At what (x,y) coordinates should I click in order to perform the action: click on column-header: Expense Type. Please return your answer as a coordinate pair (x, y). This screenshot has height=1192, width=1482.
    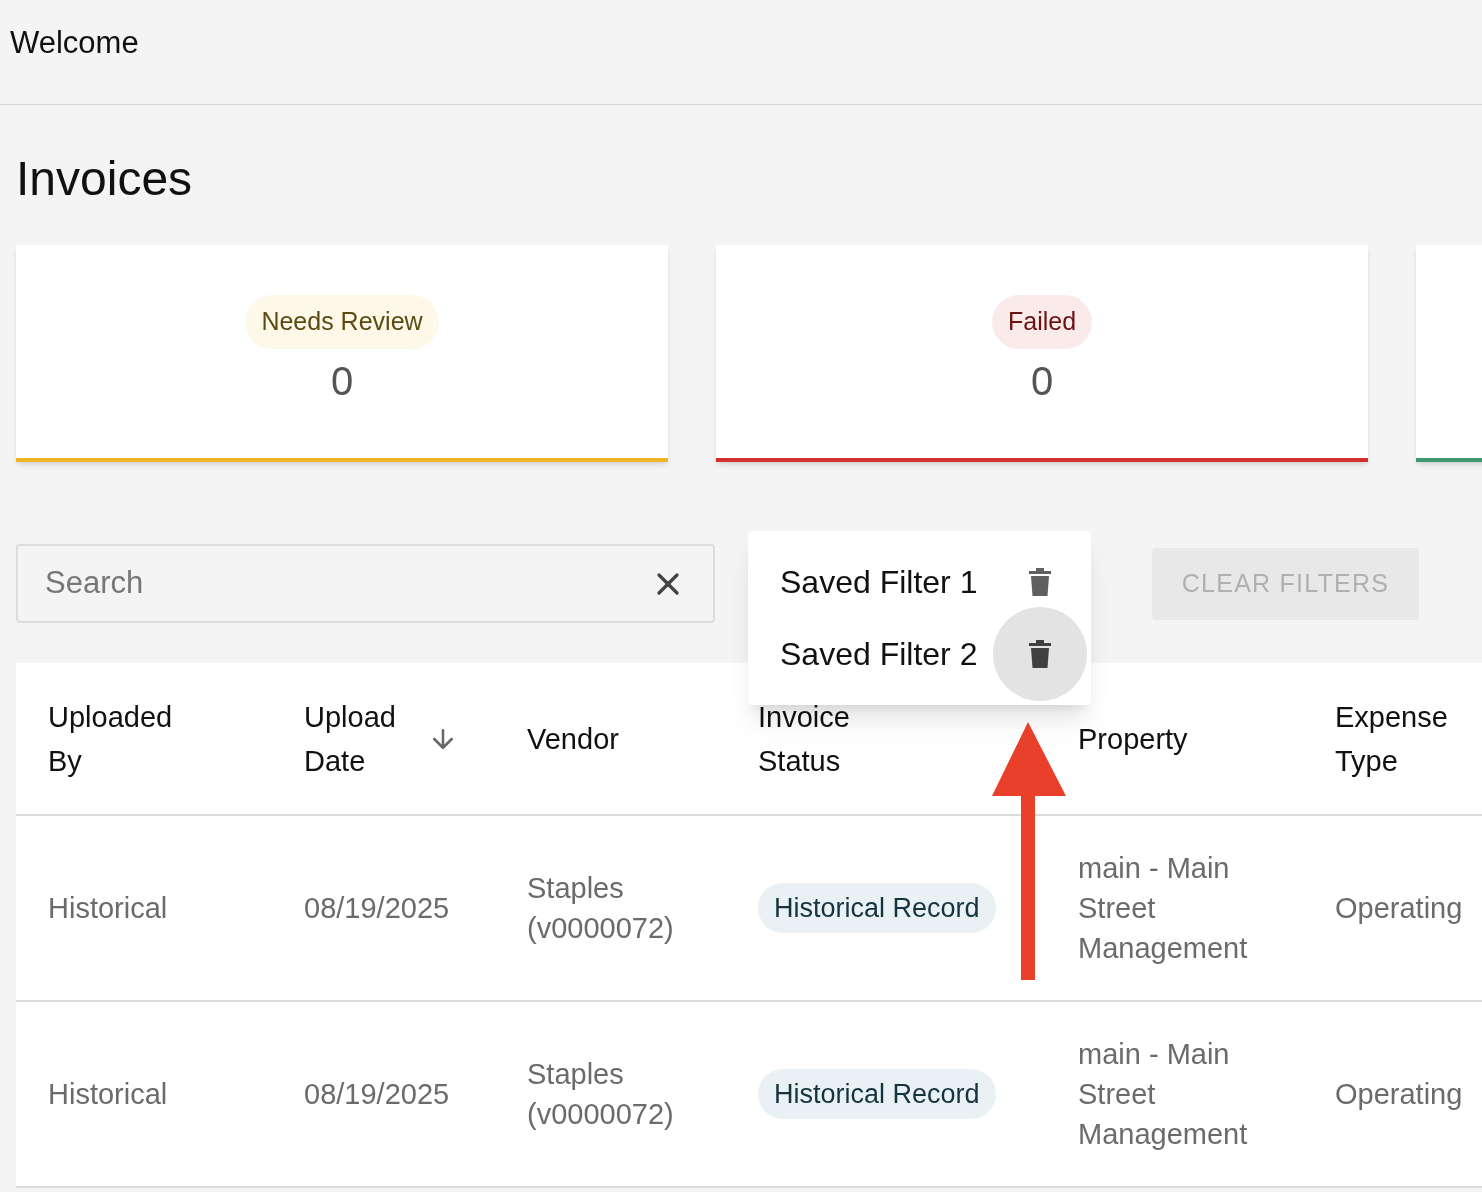
    Looking at the image, I should click on (1395, 738).